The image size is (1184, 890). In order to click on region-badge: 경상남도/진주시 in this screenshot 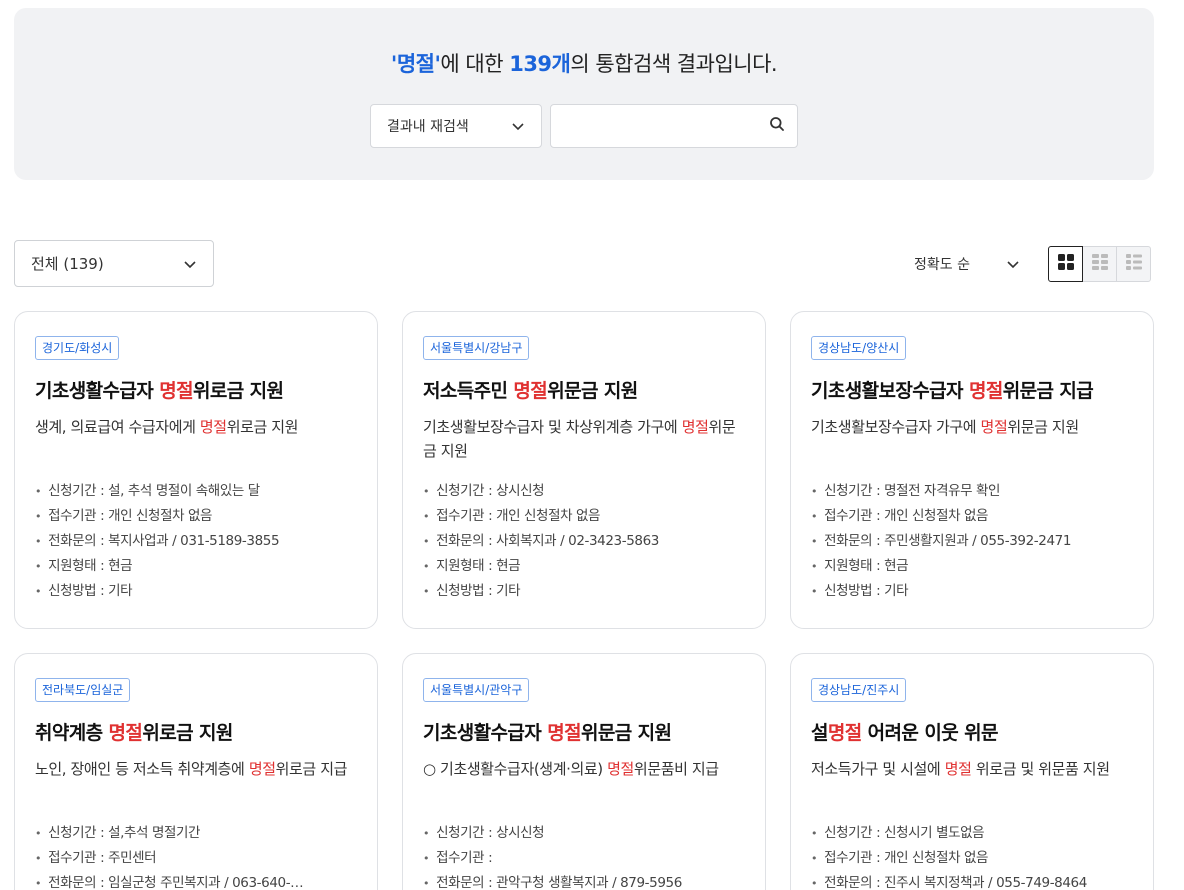, I will do `click(859, 690)`.